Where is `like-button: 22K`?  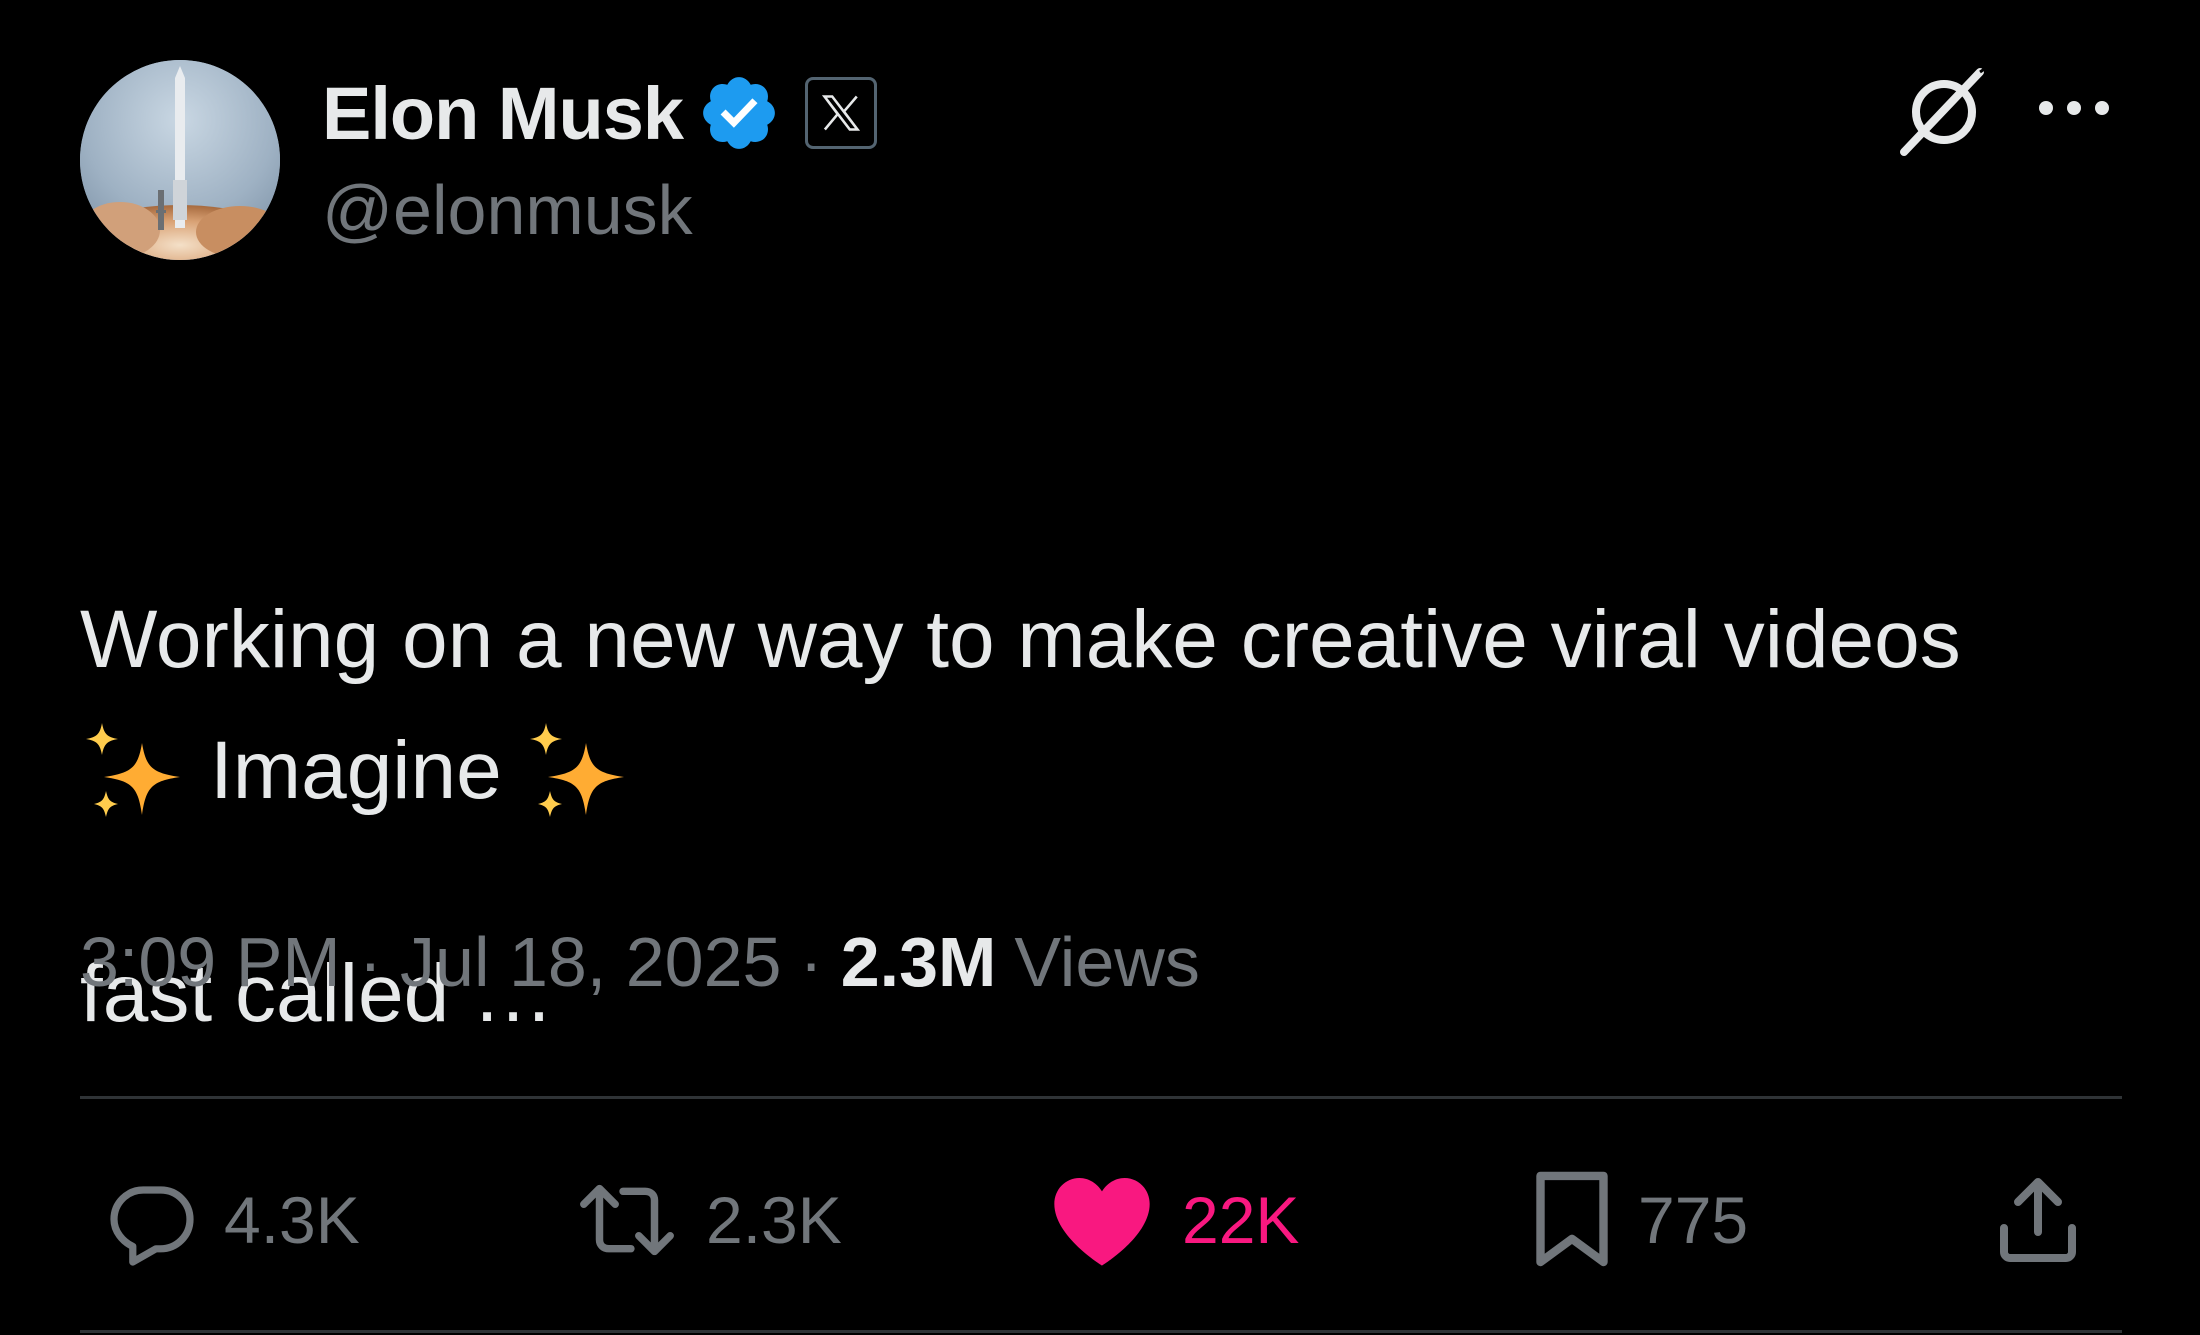 like-button: 22K is located at coordinates (1174, 1220).